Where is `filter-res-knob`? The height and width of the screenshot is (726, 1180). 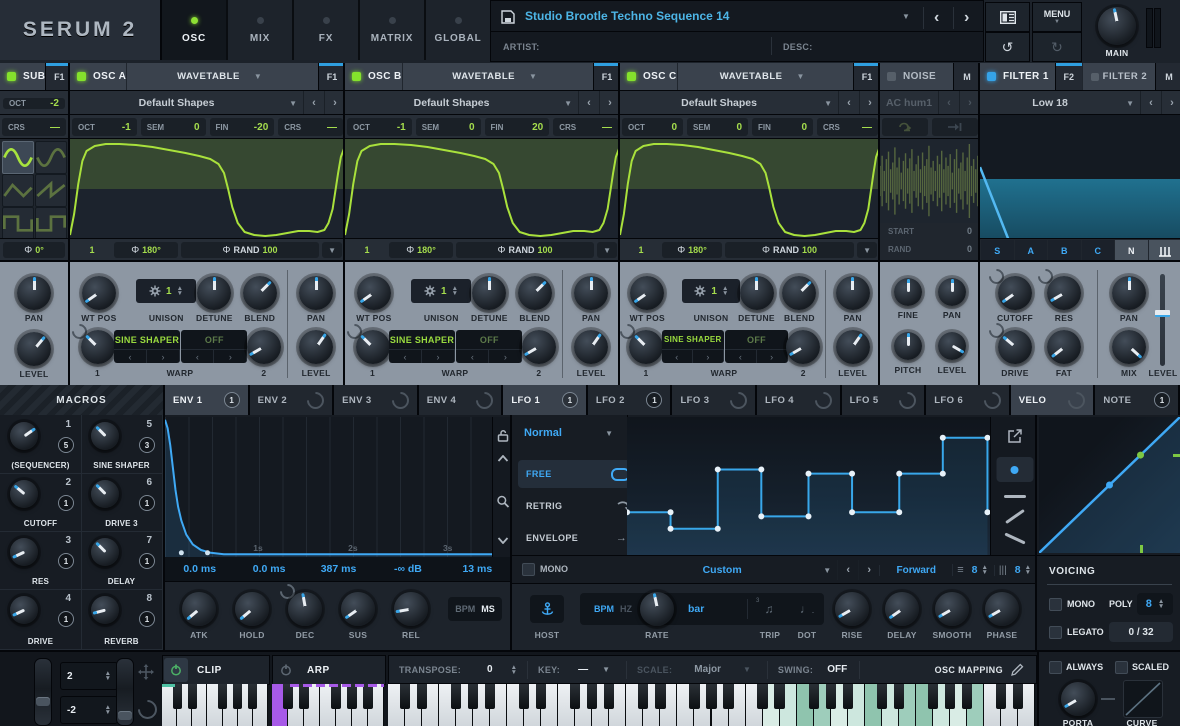 filter-res-knob is located at coordinates (1064, 293).